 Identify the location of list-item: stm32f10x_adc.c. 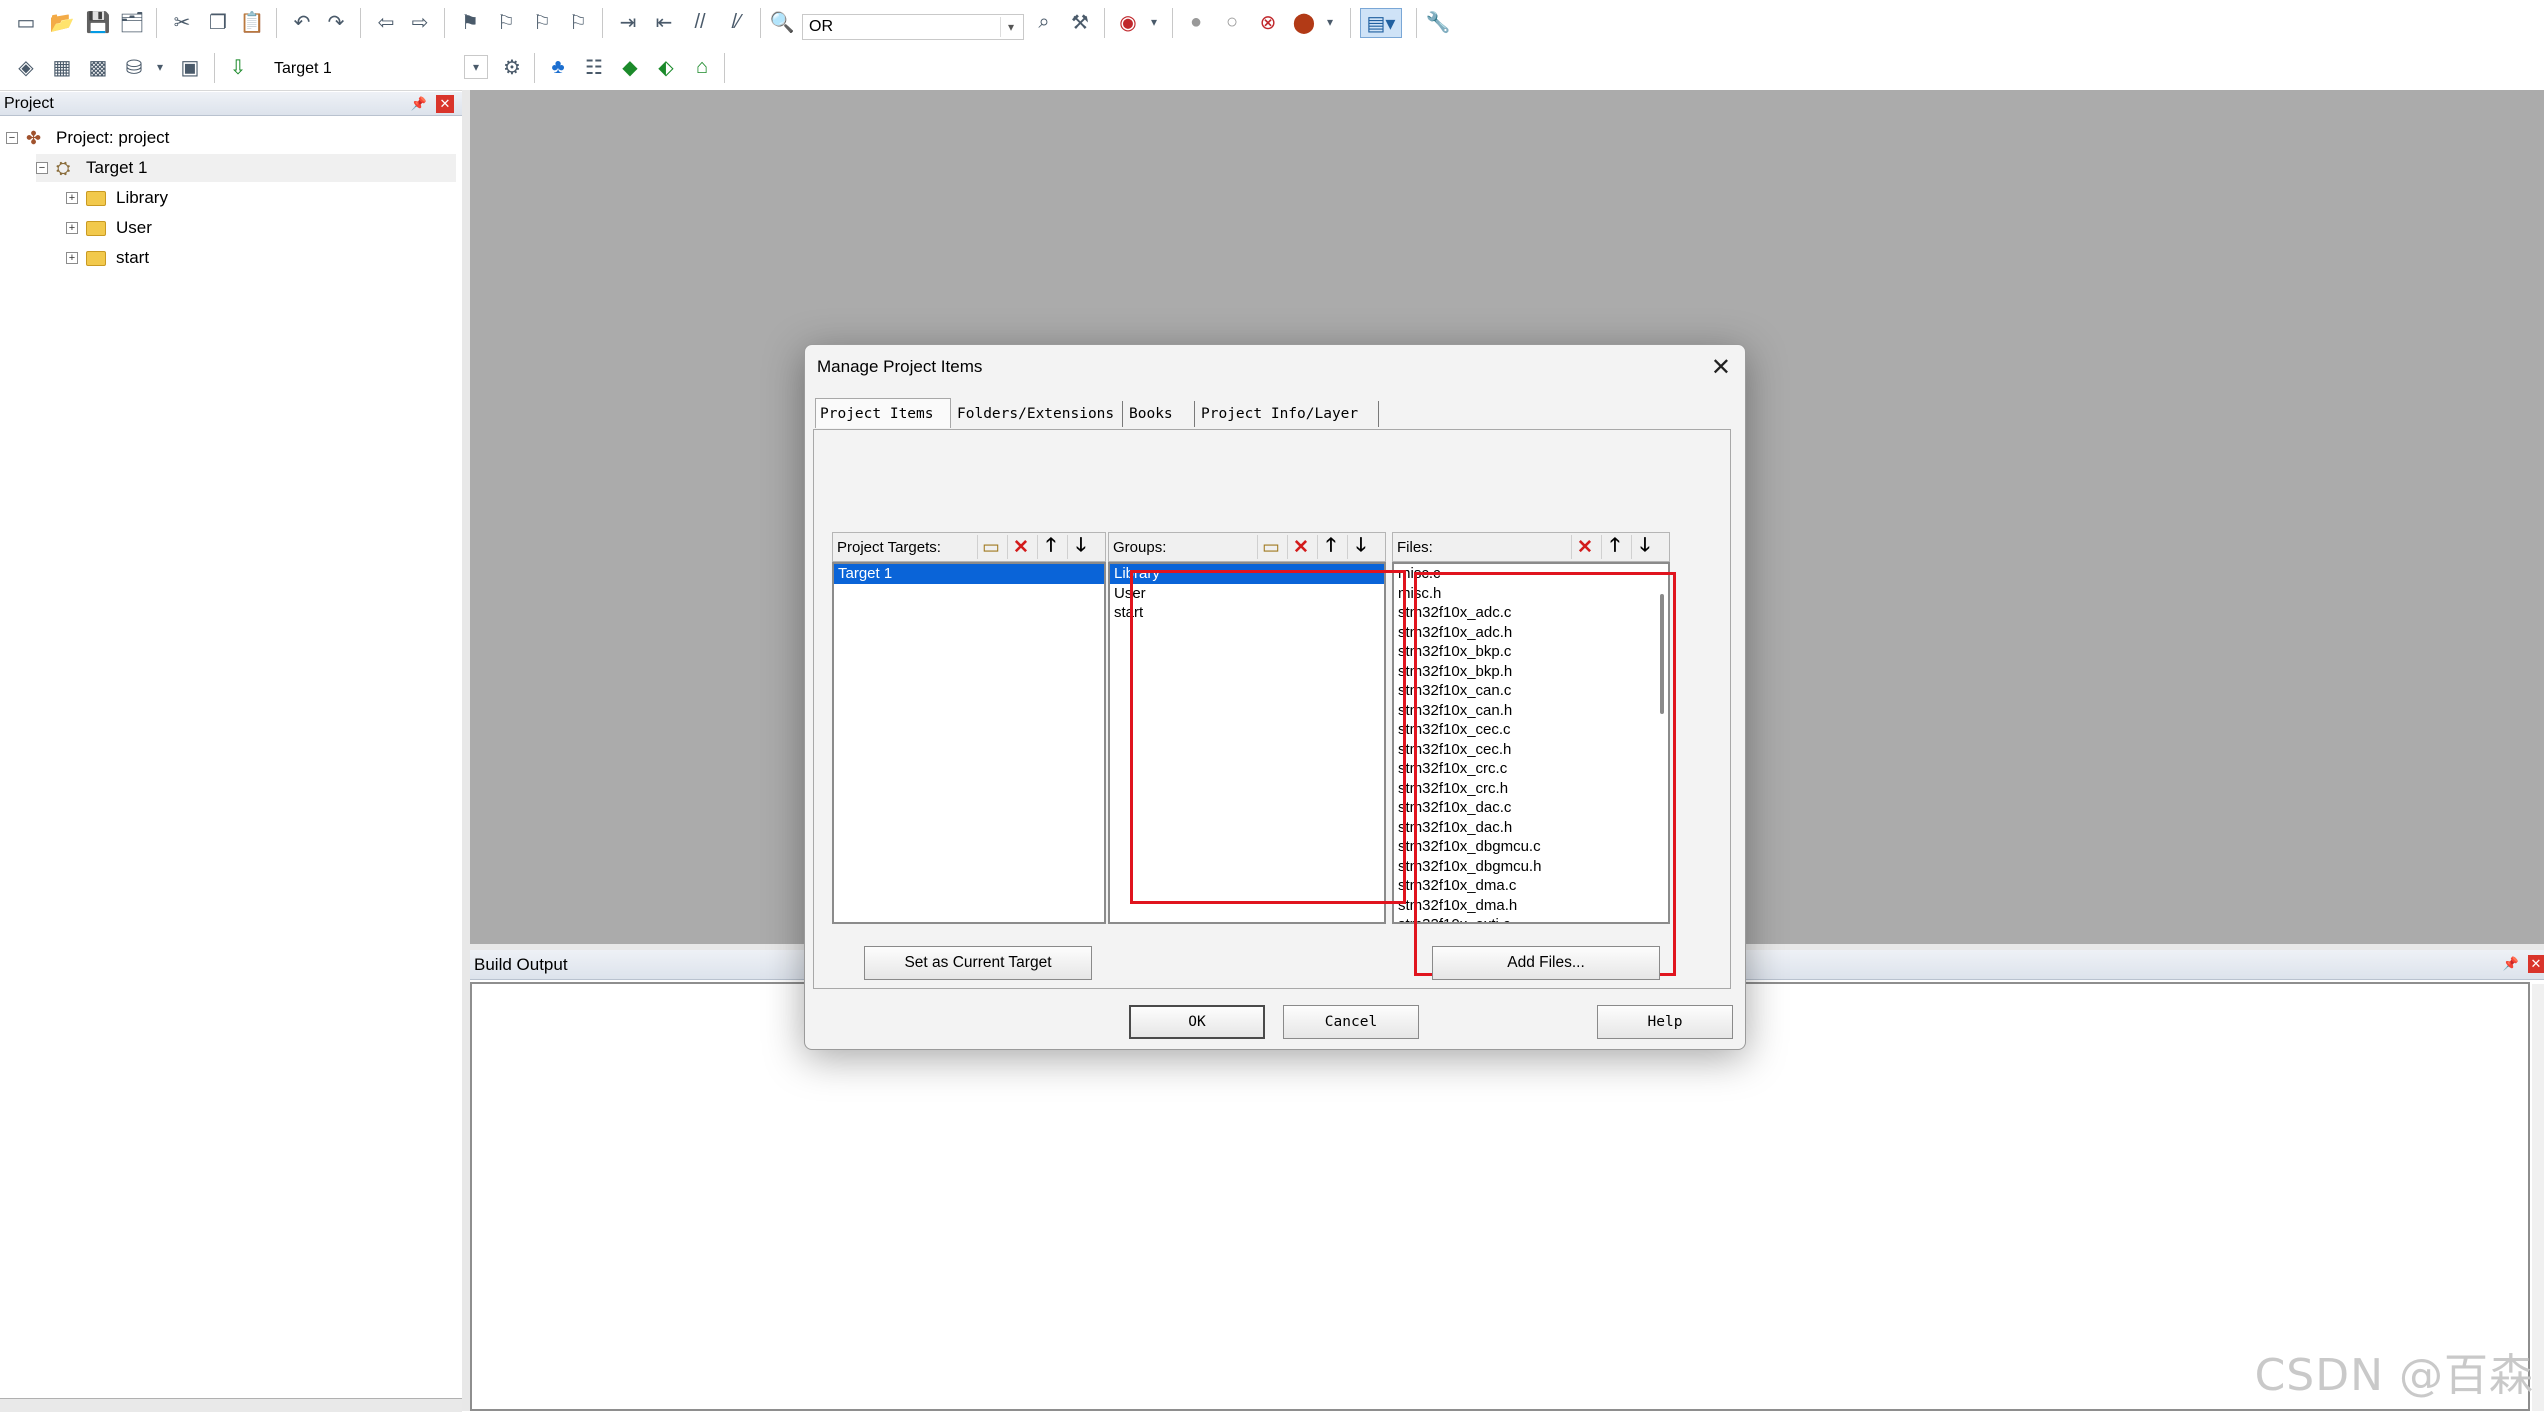
(1531, 613).